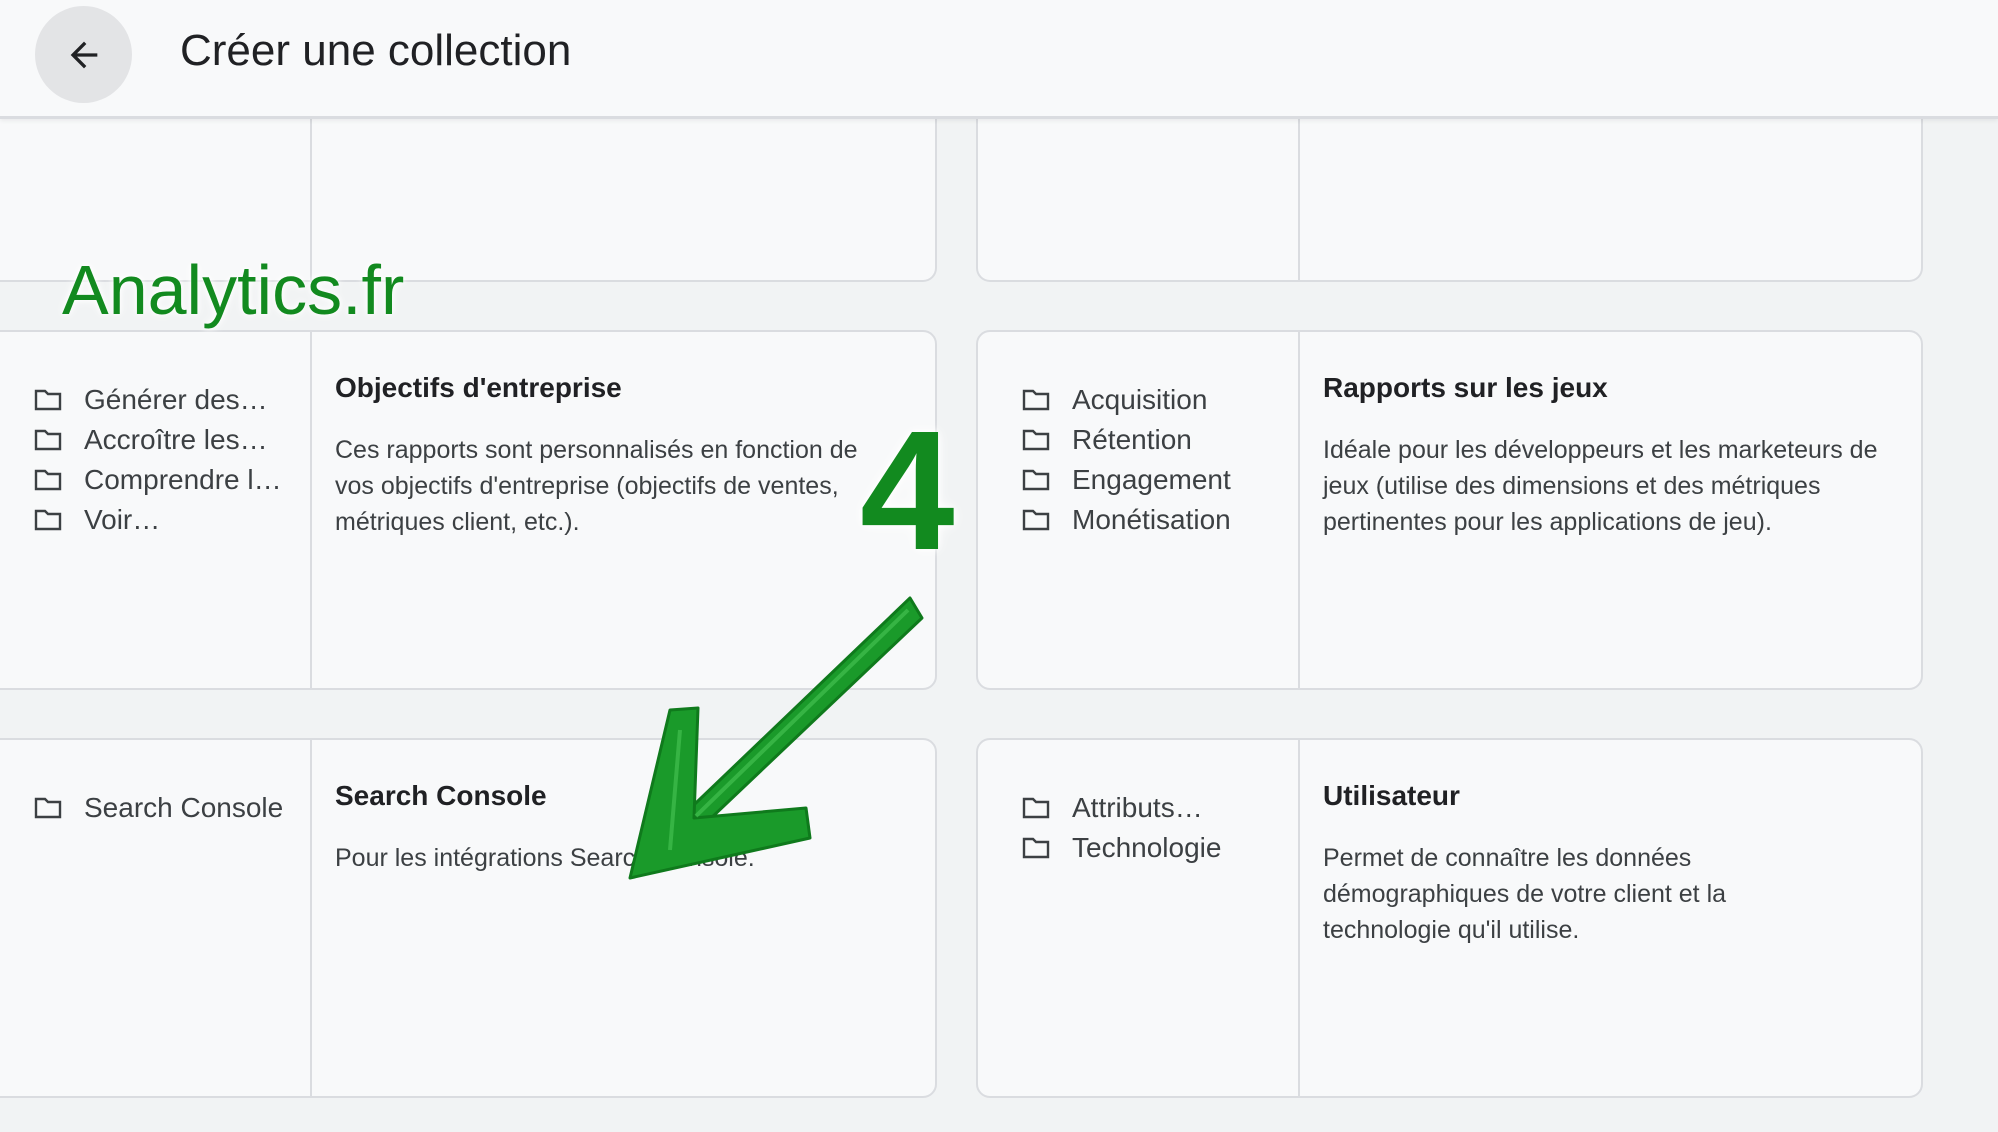 The width and height of the screenshot is (1998, 1132). I want to click on folder-list: Search Console, so click(158, 808).